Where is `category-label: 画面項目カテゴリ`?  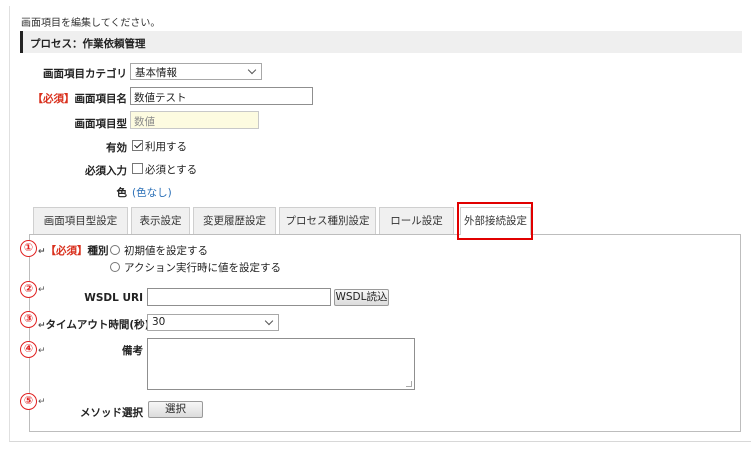 category-label: 画面項目カテゴリ is located at coordinates (85, 74).